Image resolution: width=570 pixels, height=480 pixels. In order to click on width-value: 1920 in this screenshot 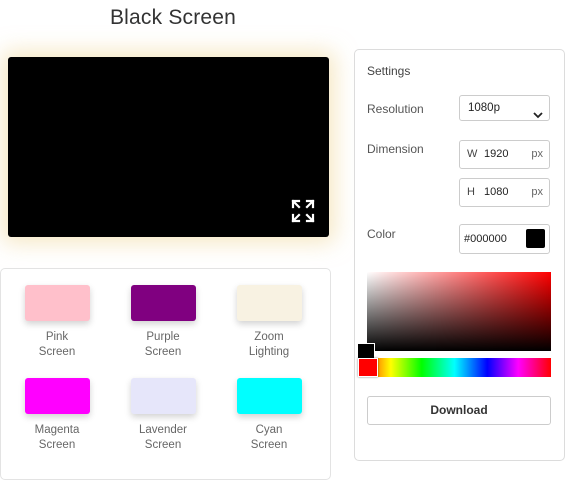, I will do `click(496, 154)`.